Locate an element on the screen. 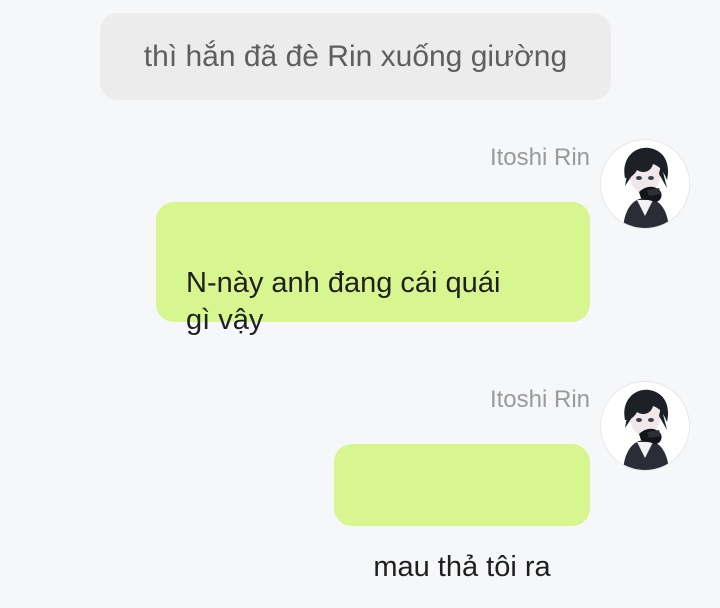 The width and height of the screenshot is (720, 608). message-text: N-này anh đang cái quái gì vậy is located at coordinates (343, 301).